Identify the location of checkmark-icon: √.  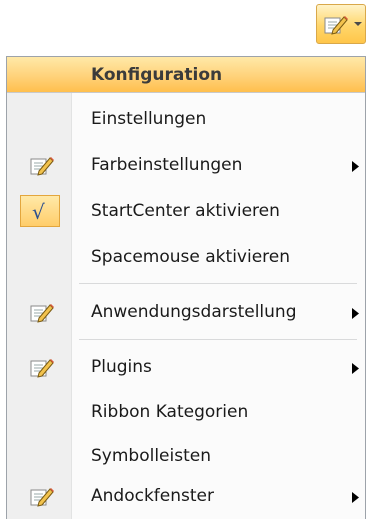
(38, 212).